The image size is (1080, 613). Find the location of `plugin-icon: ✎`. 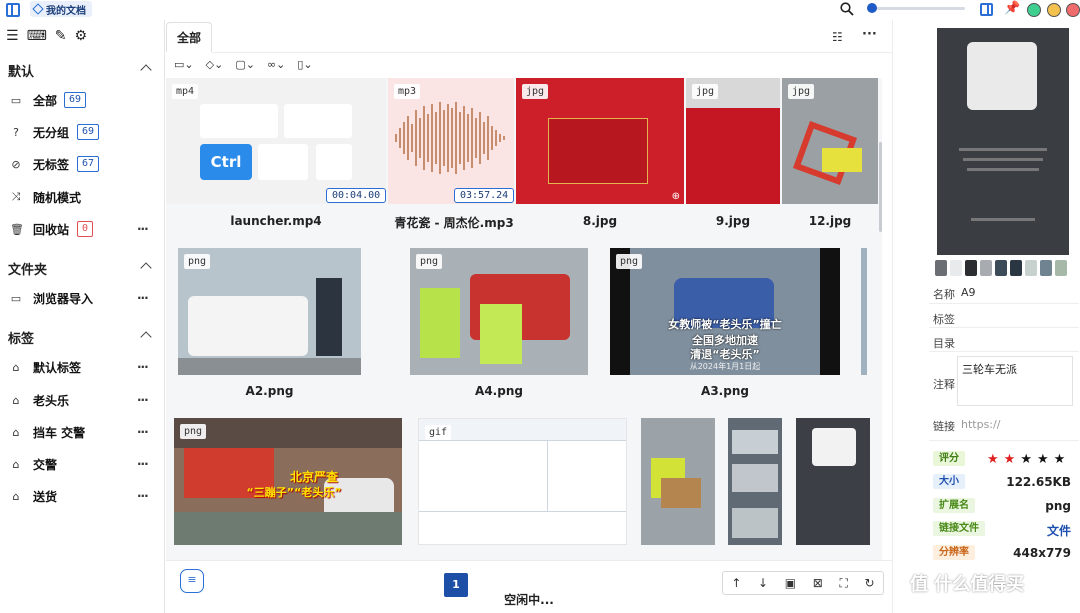

plugin-icon: ✎ is located at coordinates (61, 36).